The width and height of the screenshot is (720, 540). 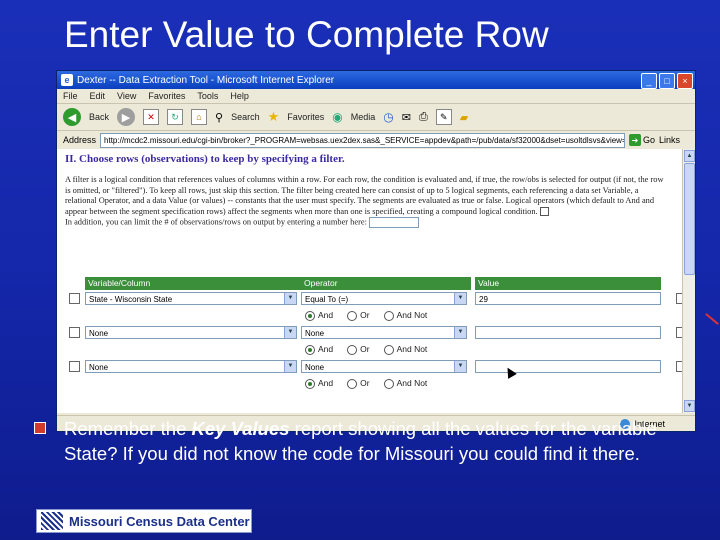 What do you see at coordinates (365, 349) in the screenshot?
I see `logic-or-label: Or` at bounding box center [365, 349].